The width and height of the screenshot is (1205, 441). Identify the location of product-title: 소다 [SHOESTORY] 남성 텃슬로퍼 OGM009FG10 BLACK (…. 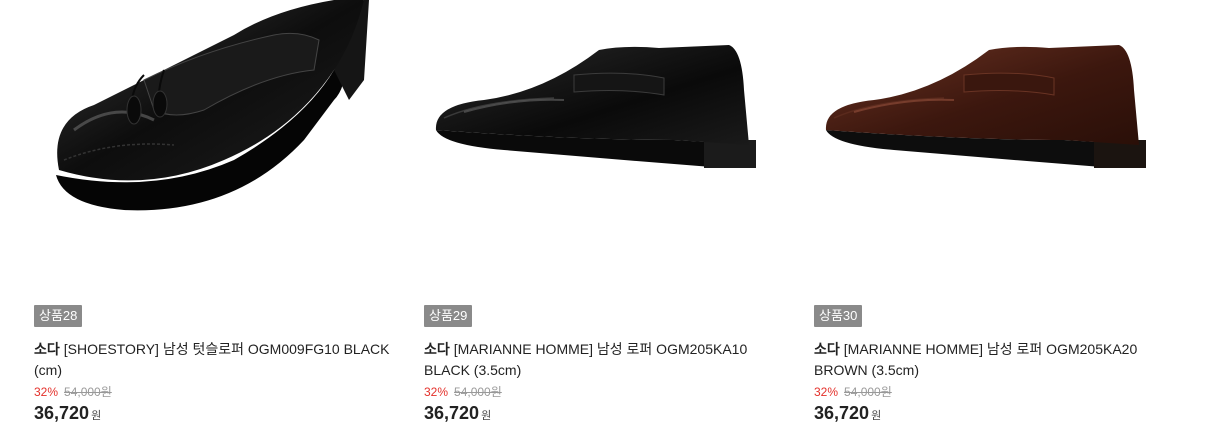
(214, 360).